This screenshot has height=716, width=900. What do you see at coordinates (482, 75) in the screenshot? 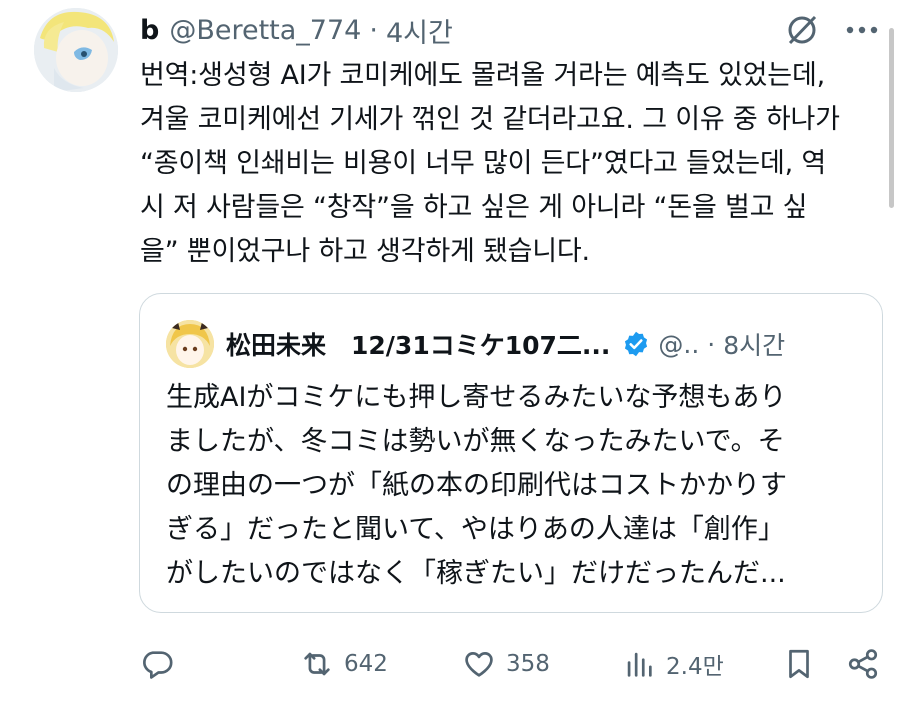
I see `tweet-text-line: 번역:생성형 AI가 코미케에도 몰려올 거라는 예측도 있었는데,` at bounding box center [482, 75].